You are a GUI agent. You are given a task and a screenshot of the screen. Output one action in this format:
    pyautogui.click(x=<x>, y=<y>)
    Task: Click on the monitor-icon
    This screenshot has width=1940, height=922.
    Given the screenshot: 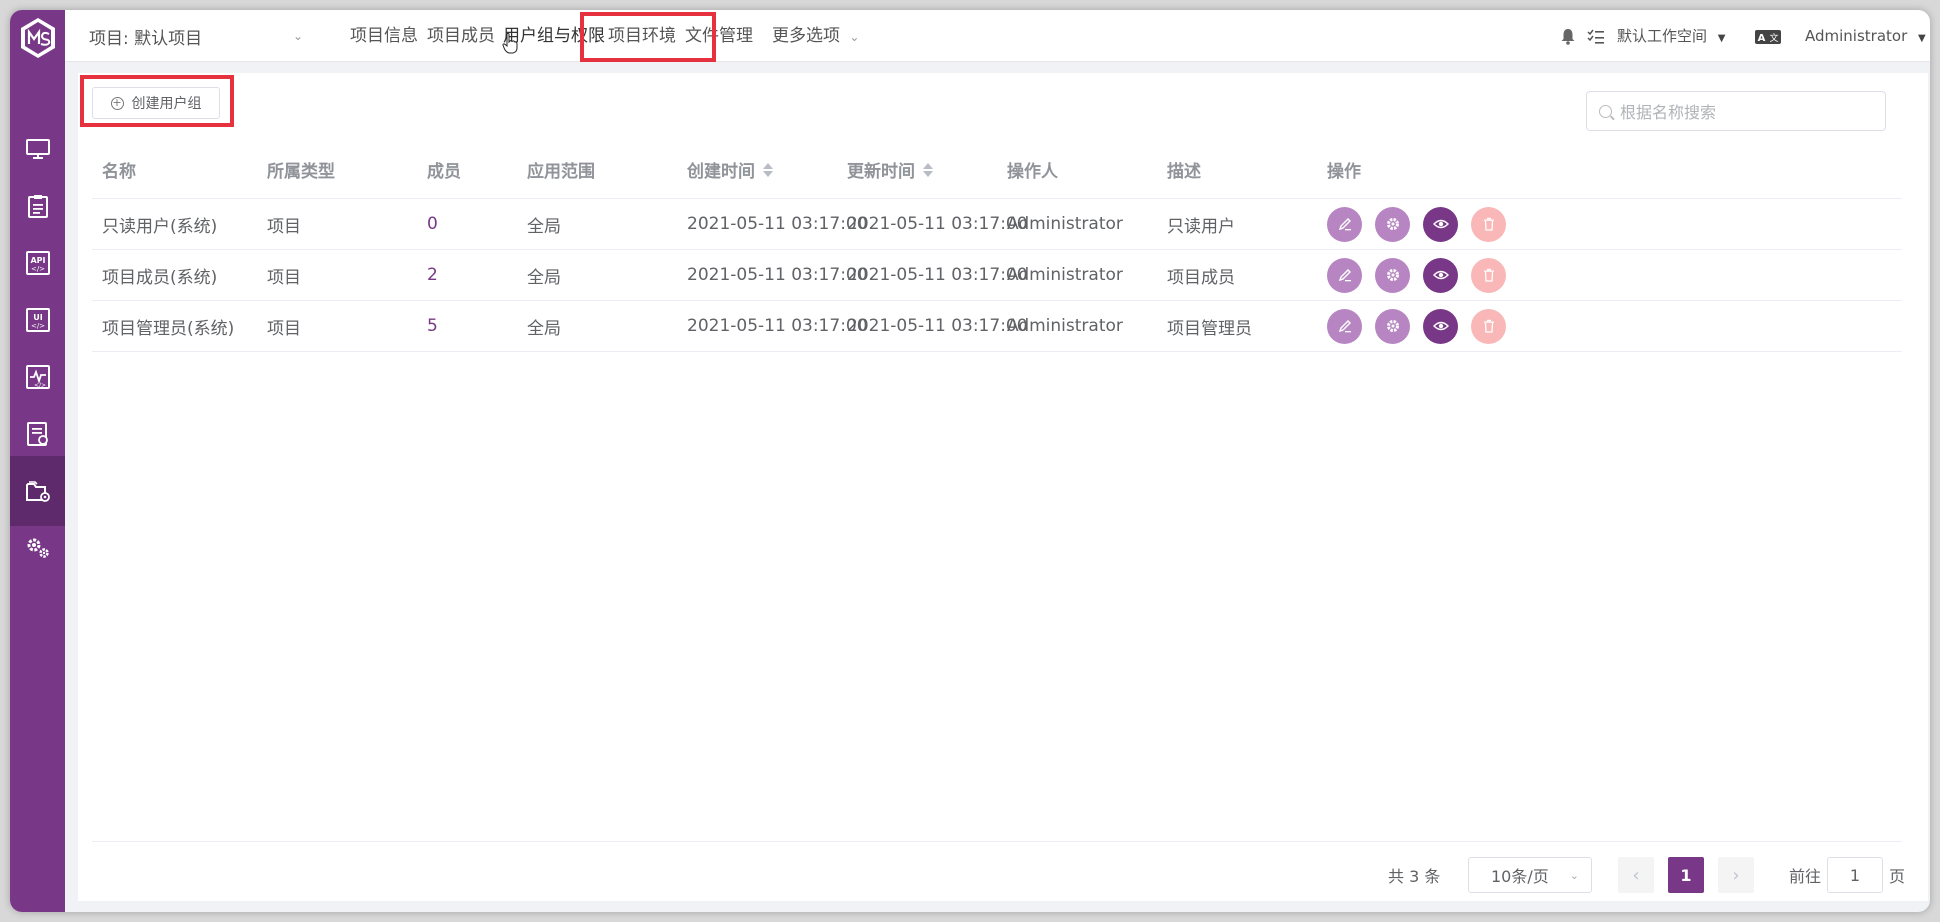 What is the action you would take?
    pyautogui.click(x=37, y=149)
    